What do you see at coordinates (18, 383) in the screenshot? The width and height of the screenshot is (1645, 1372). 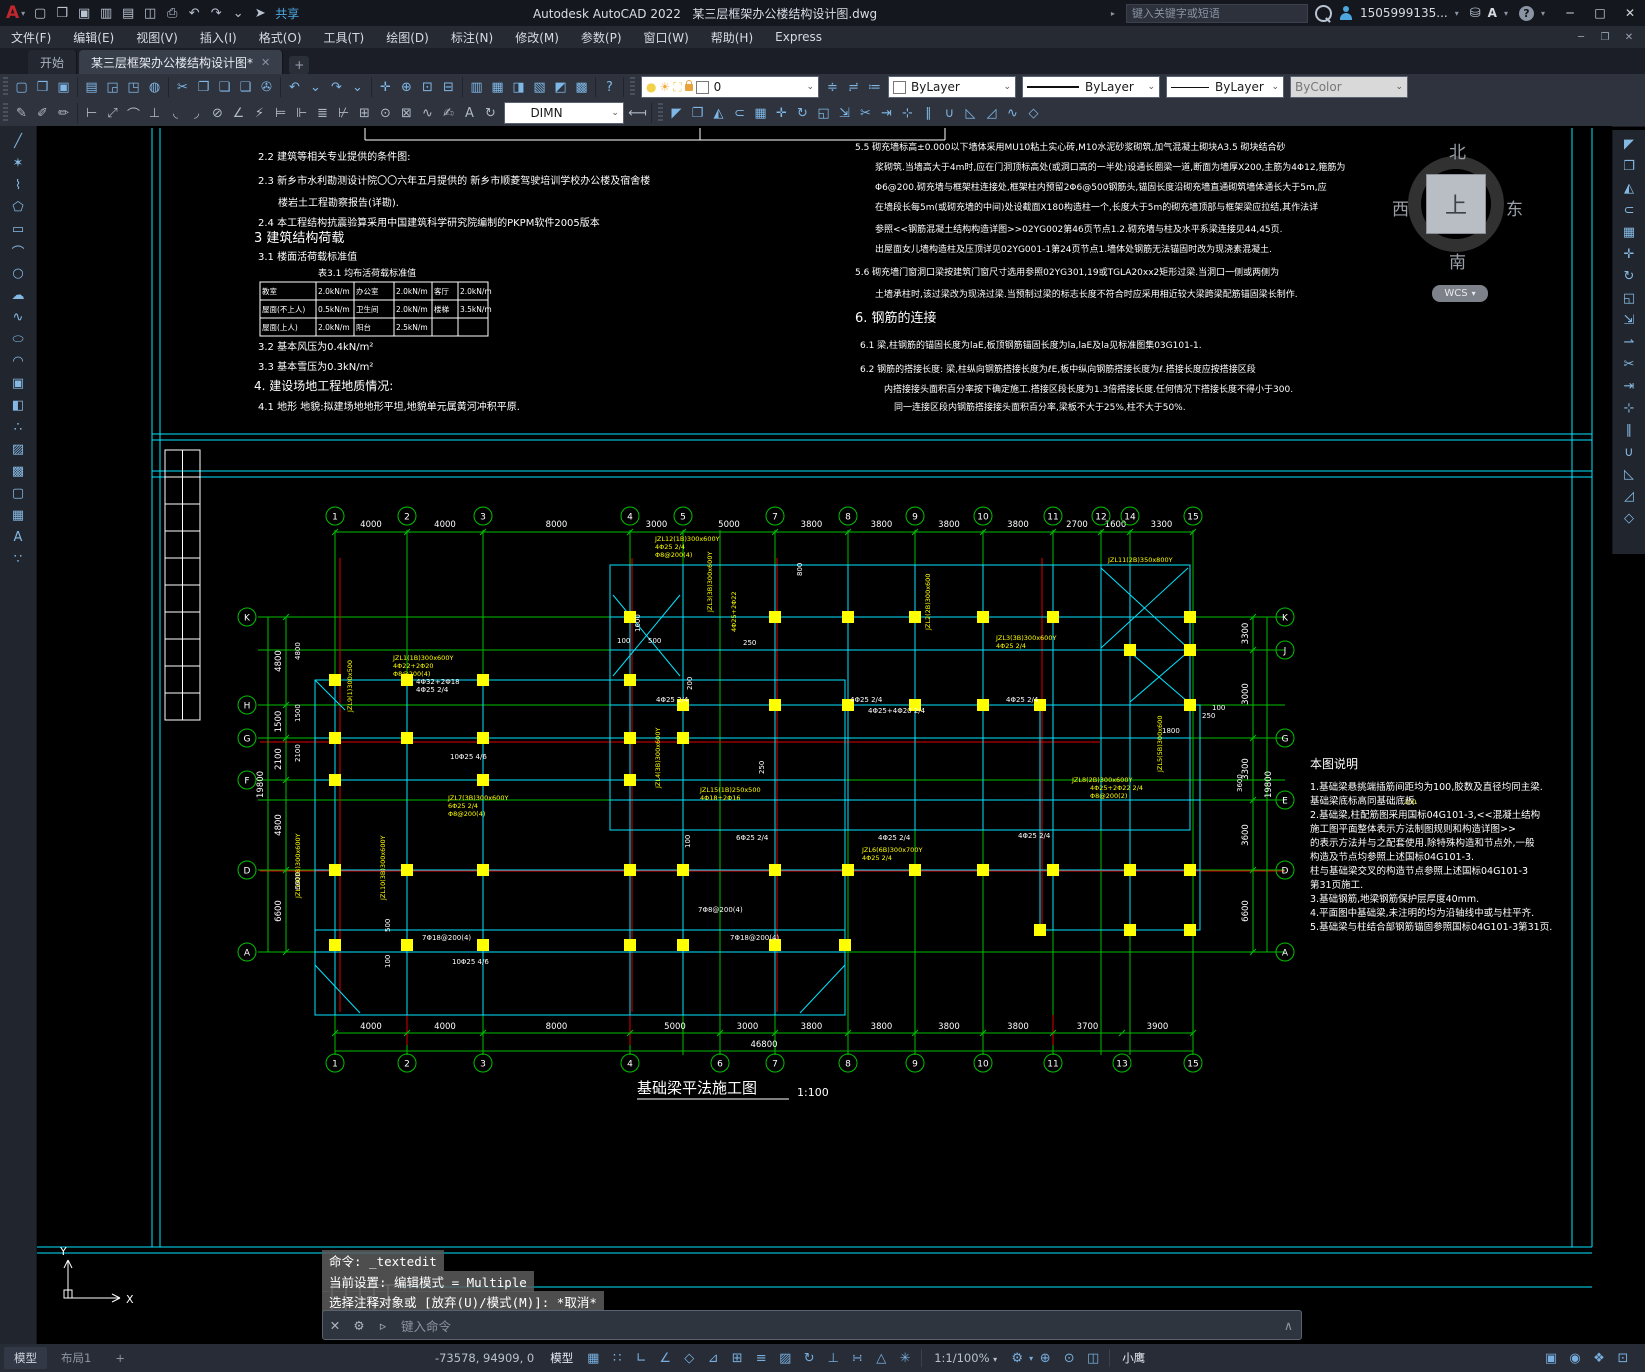 I see `insert-block-icon: ▣` at bounding box center [18, 383].